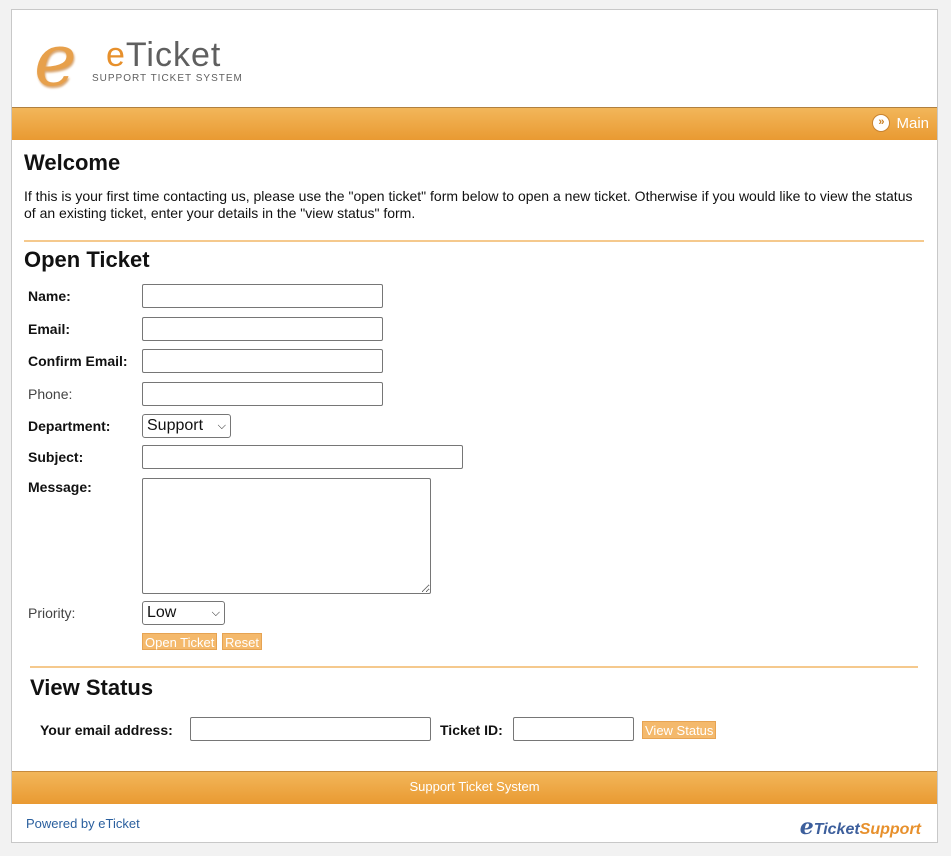  Describe the element at coordinates (180, 641) in the screenshot. I see `open-ticket-button: Open Ticket` at that location.